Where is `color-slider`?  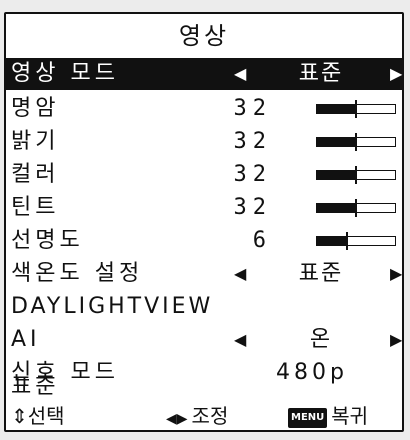 color-slider is located at coordinates (356, 175).